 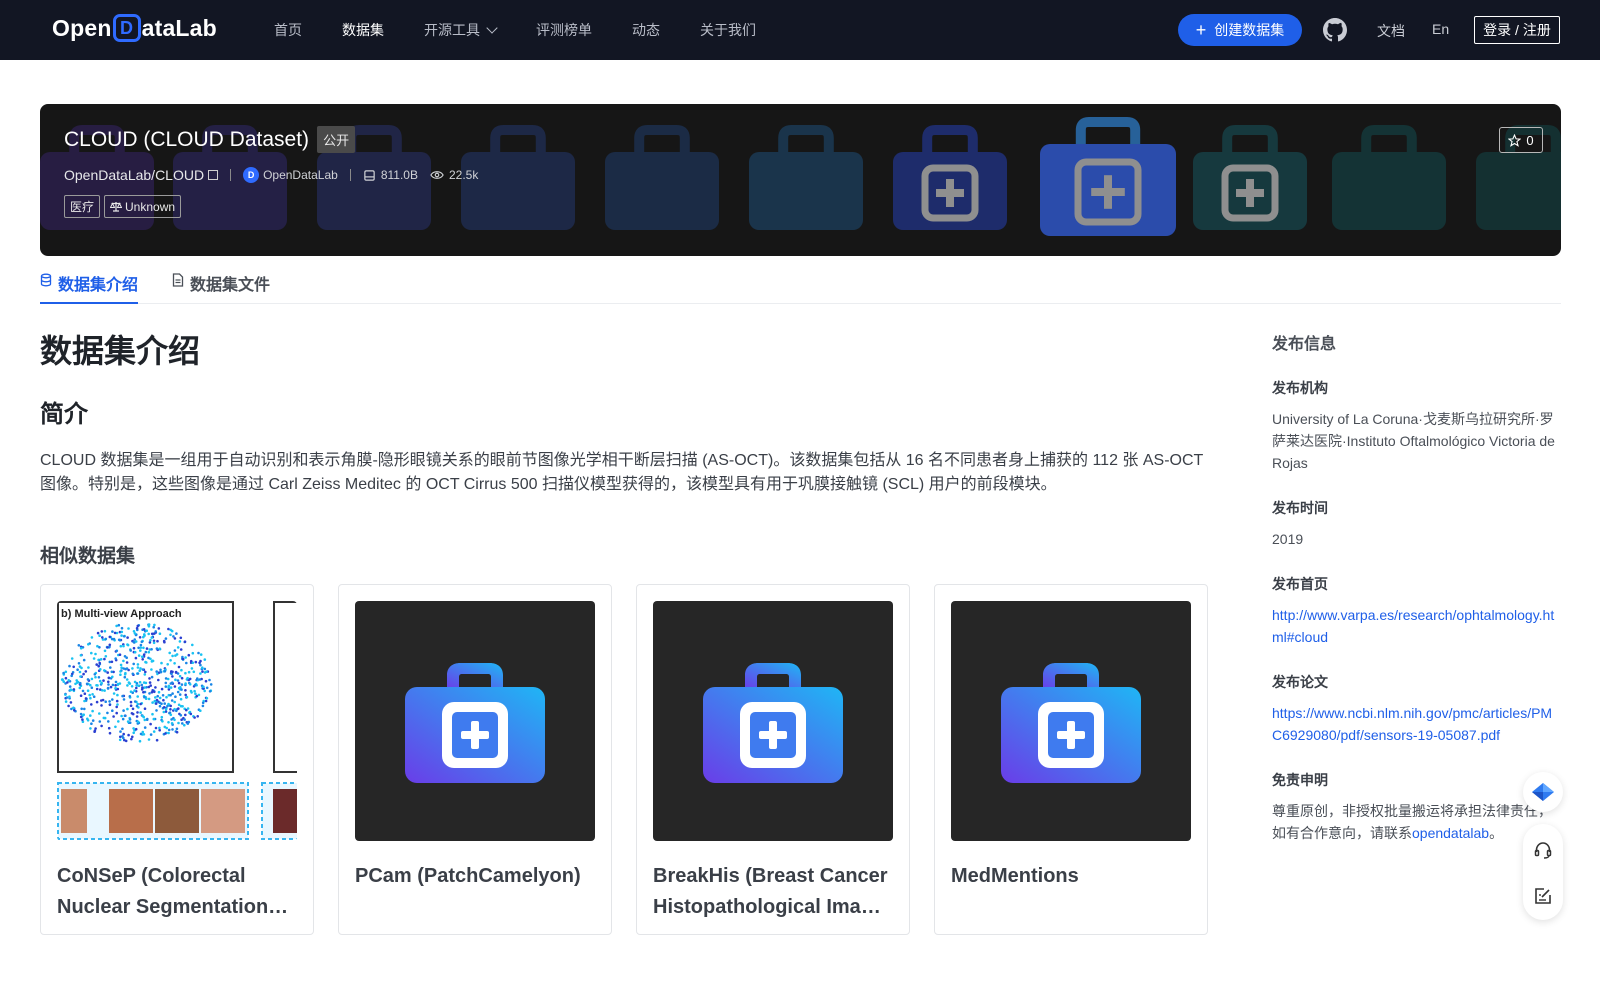 I want to click on tab-dataset-intro: 数据集介绍, so click(x=89, y=284).